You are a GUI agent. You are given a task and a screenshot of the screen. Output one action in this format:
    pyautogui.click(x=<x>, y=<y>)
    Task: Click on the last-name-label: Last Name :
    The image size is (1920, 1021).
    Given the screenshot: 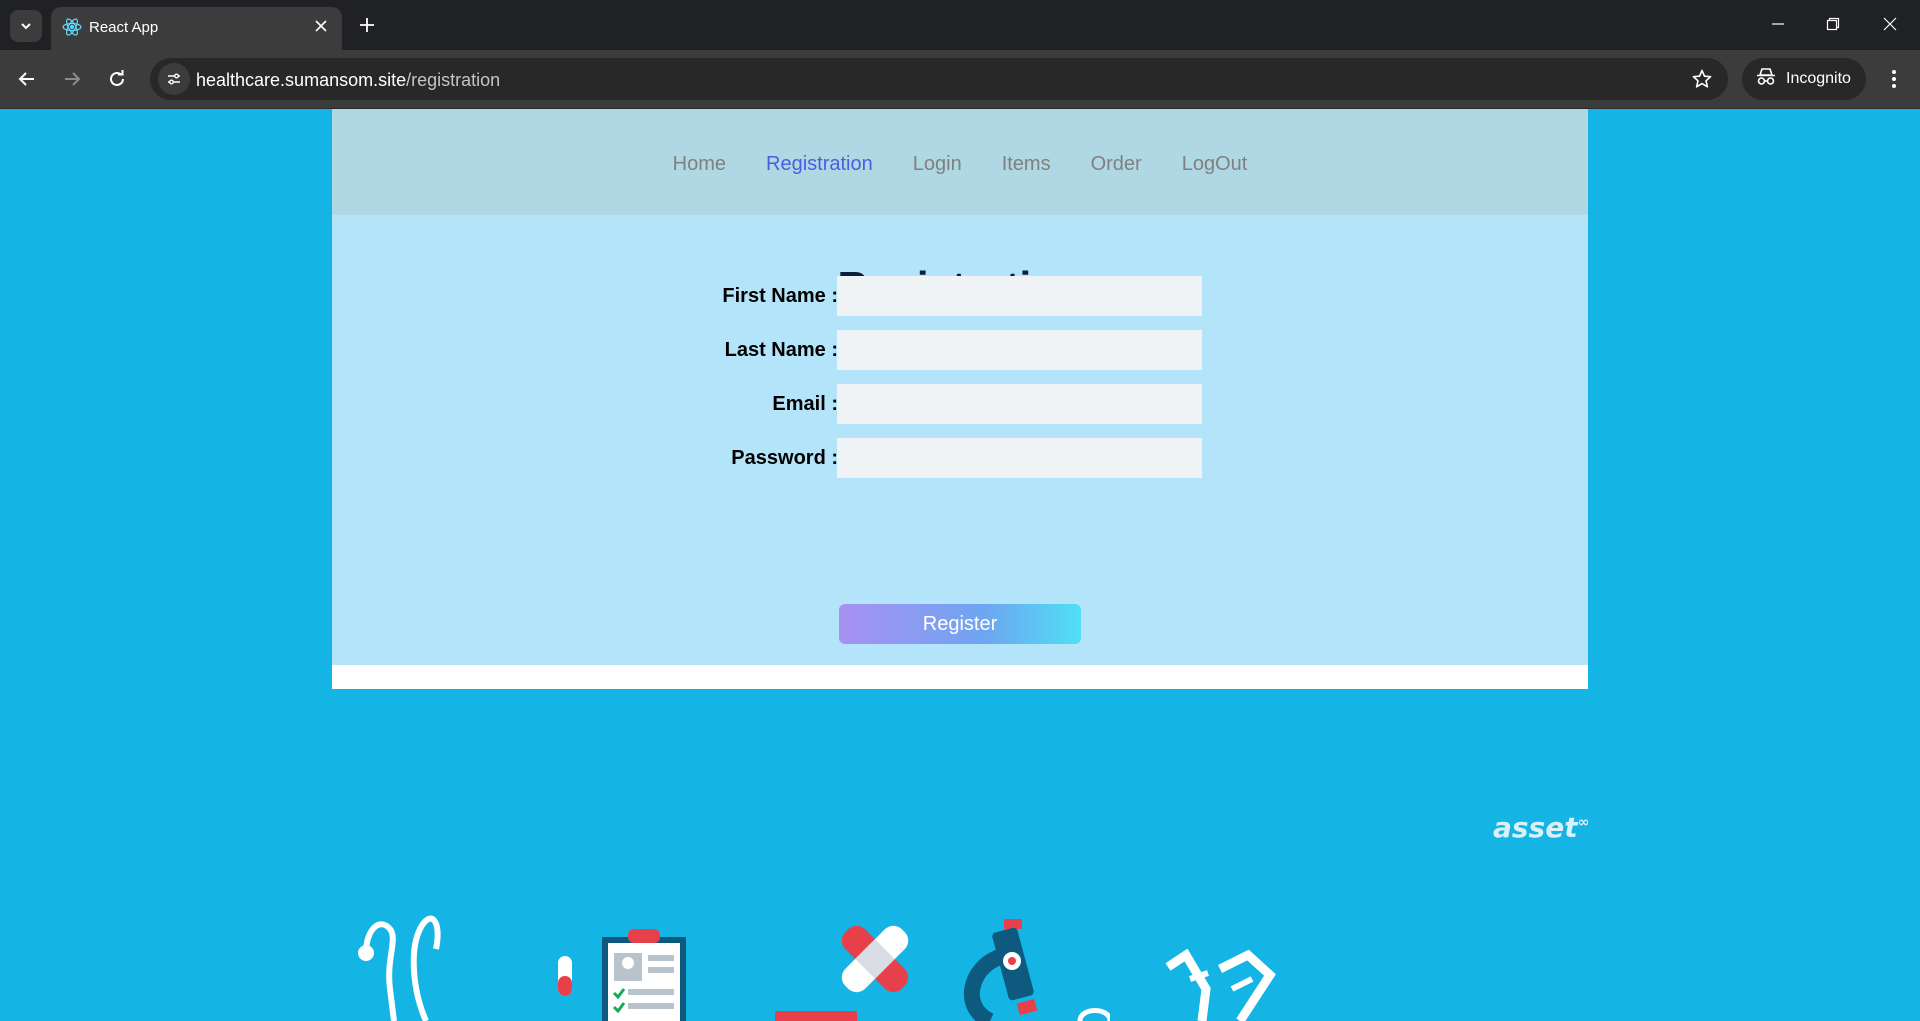 What is the action you would take?
    pyautogui.click(x=781, y=350)
    